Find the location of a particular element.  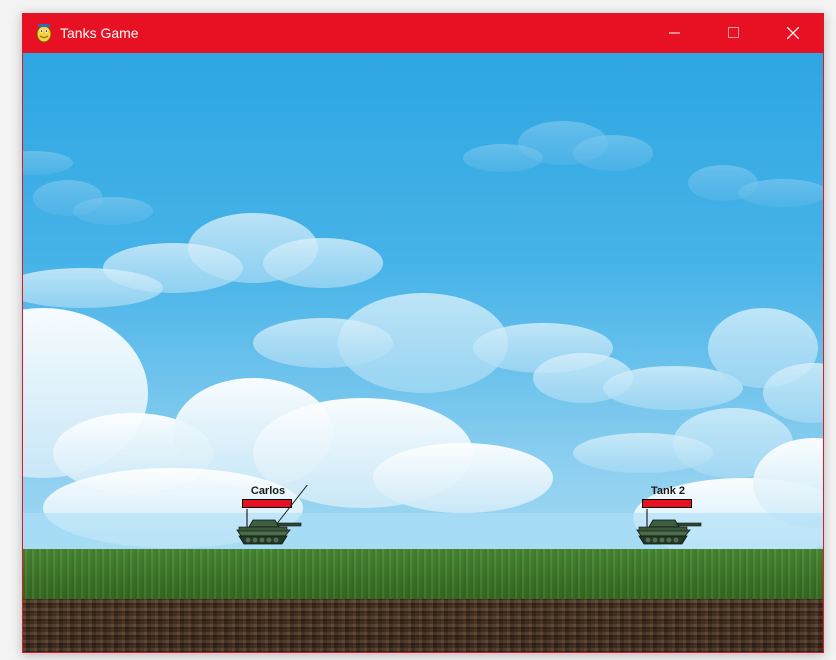

maximize-icon is located at coordinates (733, 32).